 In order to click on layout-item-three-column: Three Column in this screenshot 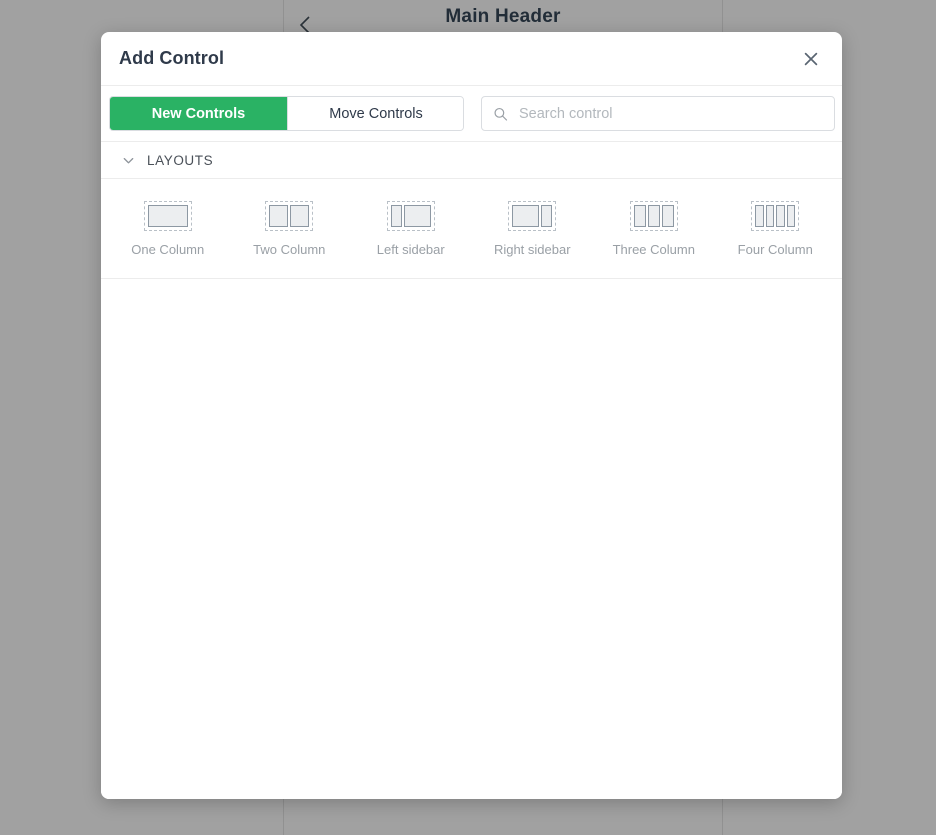, I will do `click(654, 228)`.